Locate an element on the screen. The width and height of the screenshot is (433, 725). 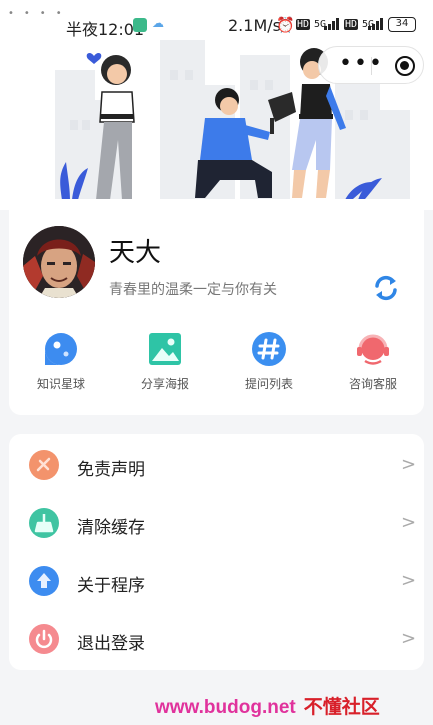
grid-item-label: 提问列表 is located at coordinates (268, 384).